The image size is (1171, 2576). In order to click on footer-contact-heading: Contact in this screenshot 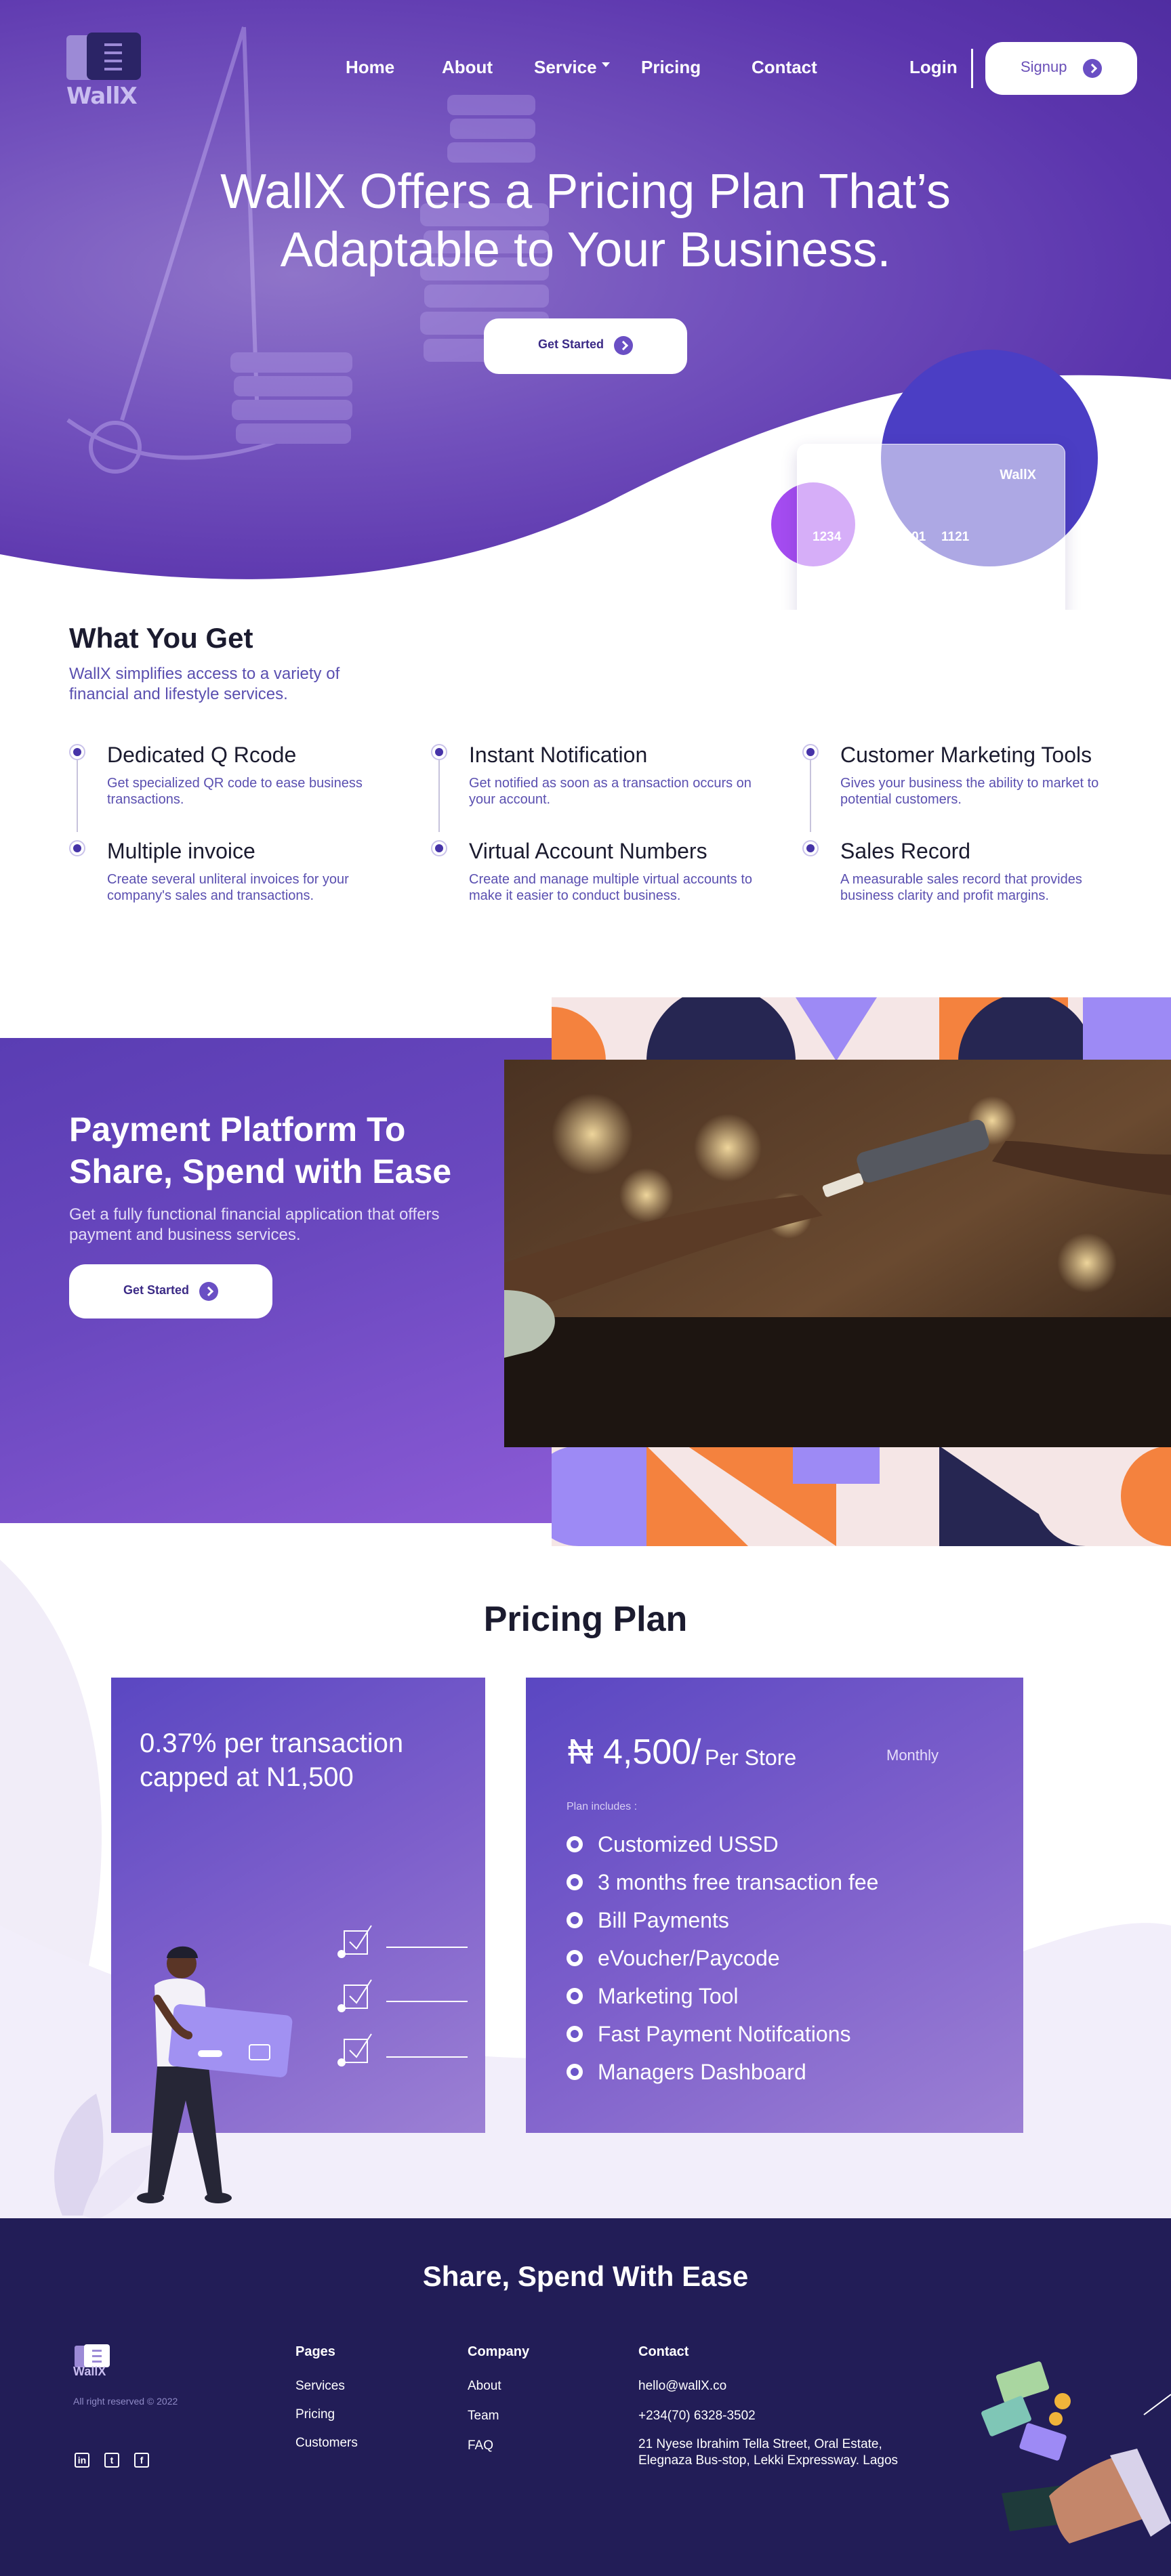, I will do `click(663, 2351)`.